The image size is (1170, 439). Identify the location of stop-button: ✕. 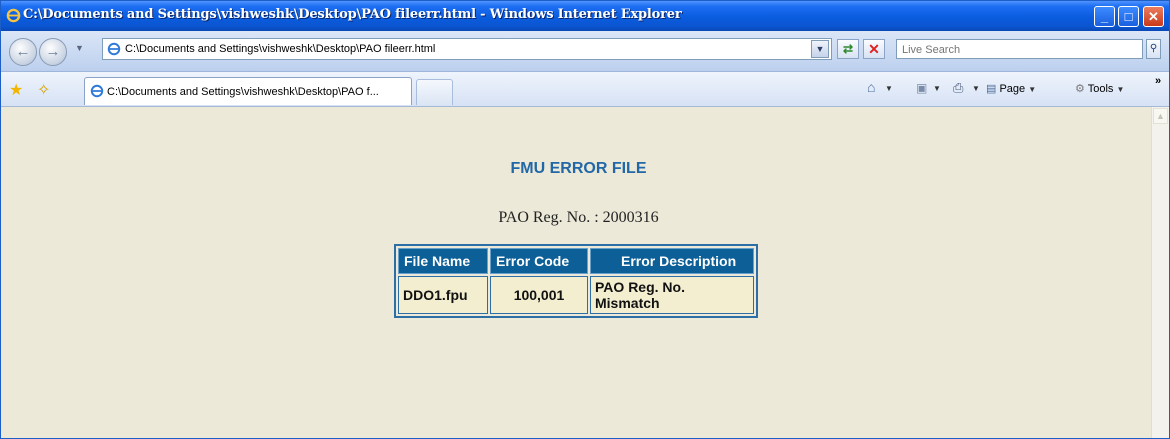
(874, 49).